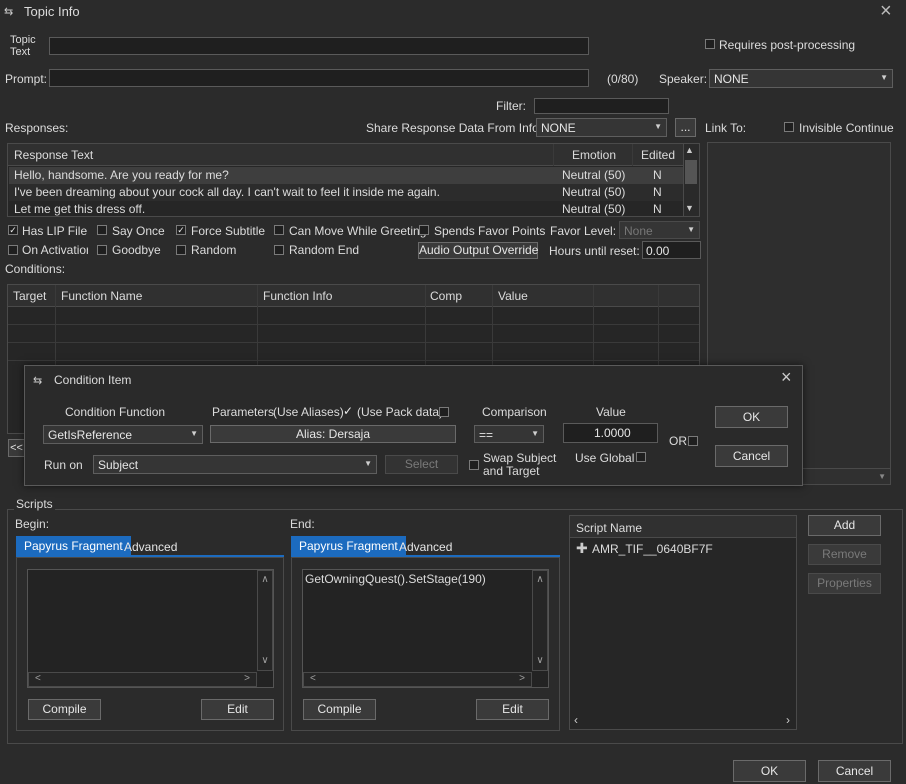 This screenshot has width=906, height=784. I want to click on parameters-label: Parameters, so click(243, 412).